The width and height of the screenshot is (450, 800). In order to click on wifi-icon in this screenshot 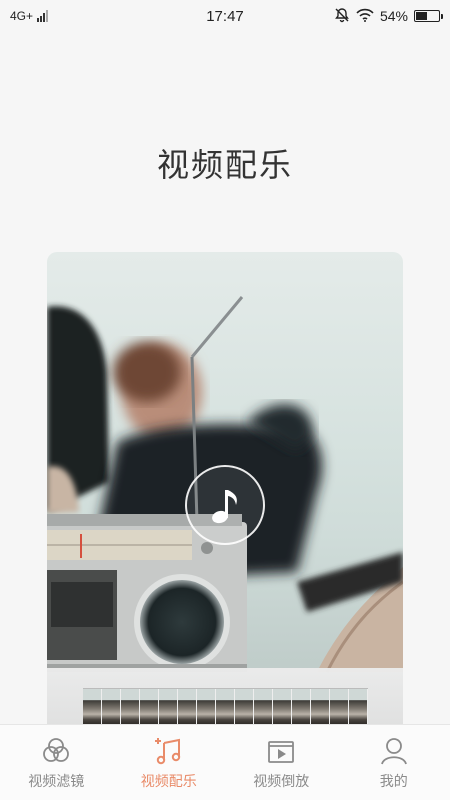, I will do `click(365, 16)`.